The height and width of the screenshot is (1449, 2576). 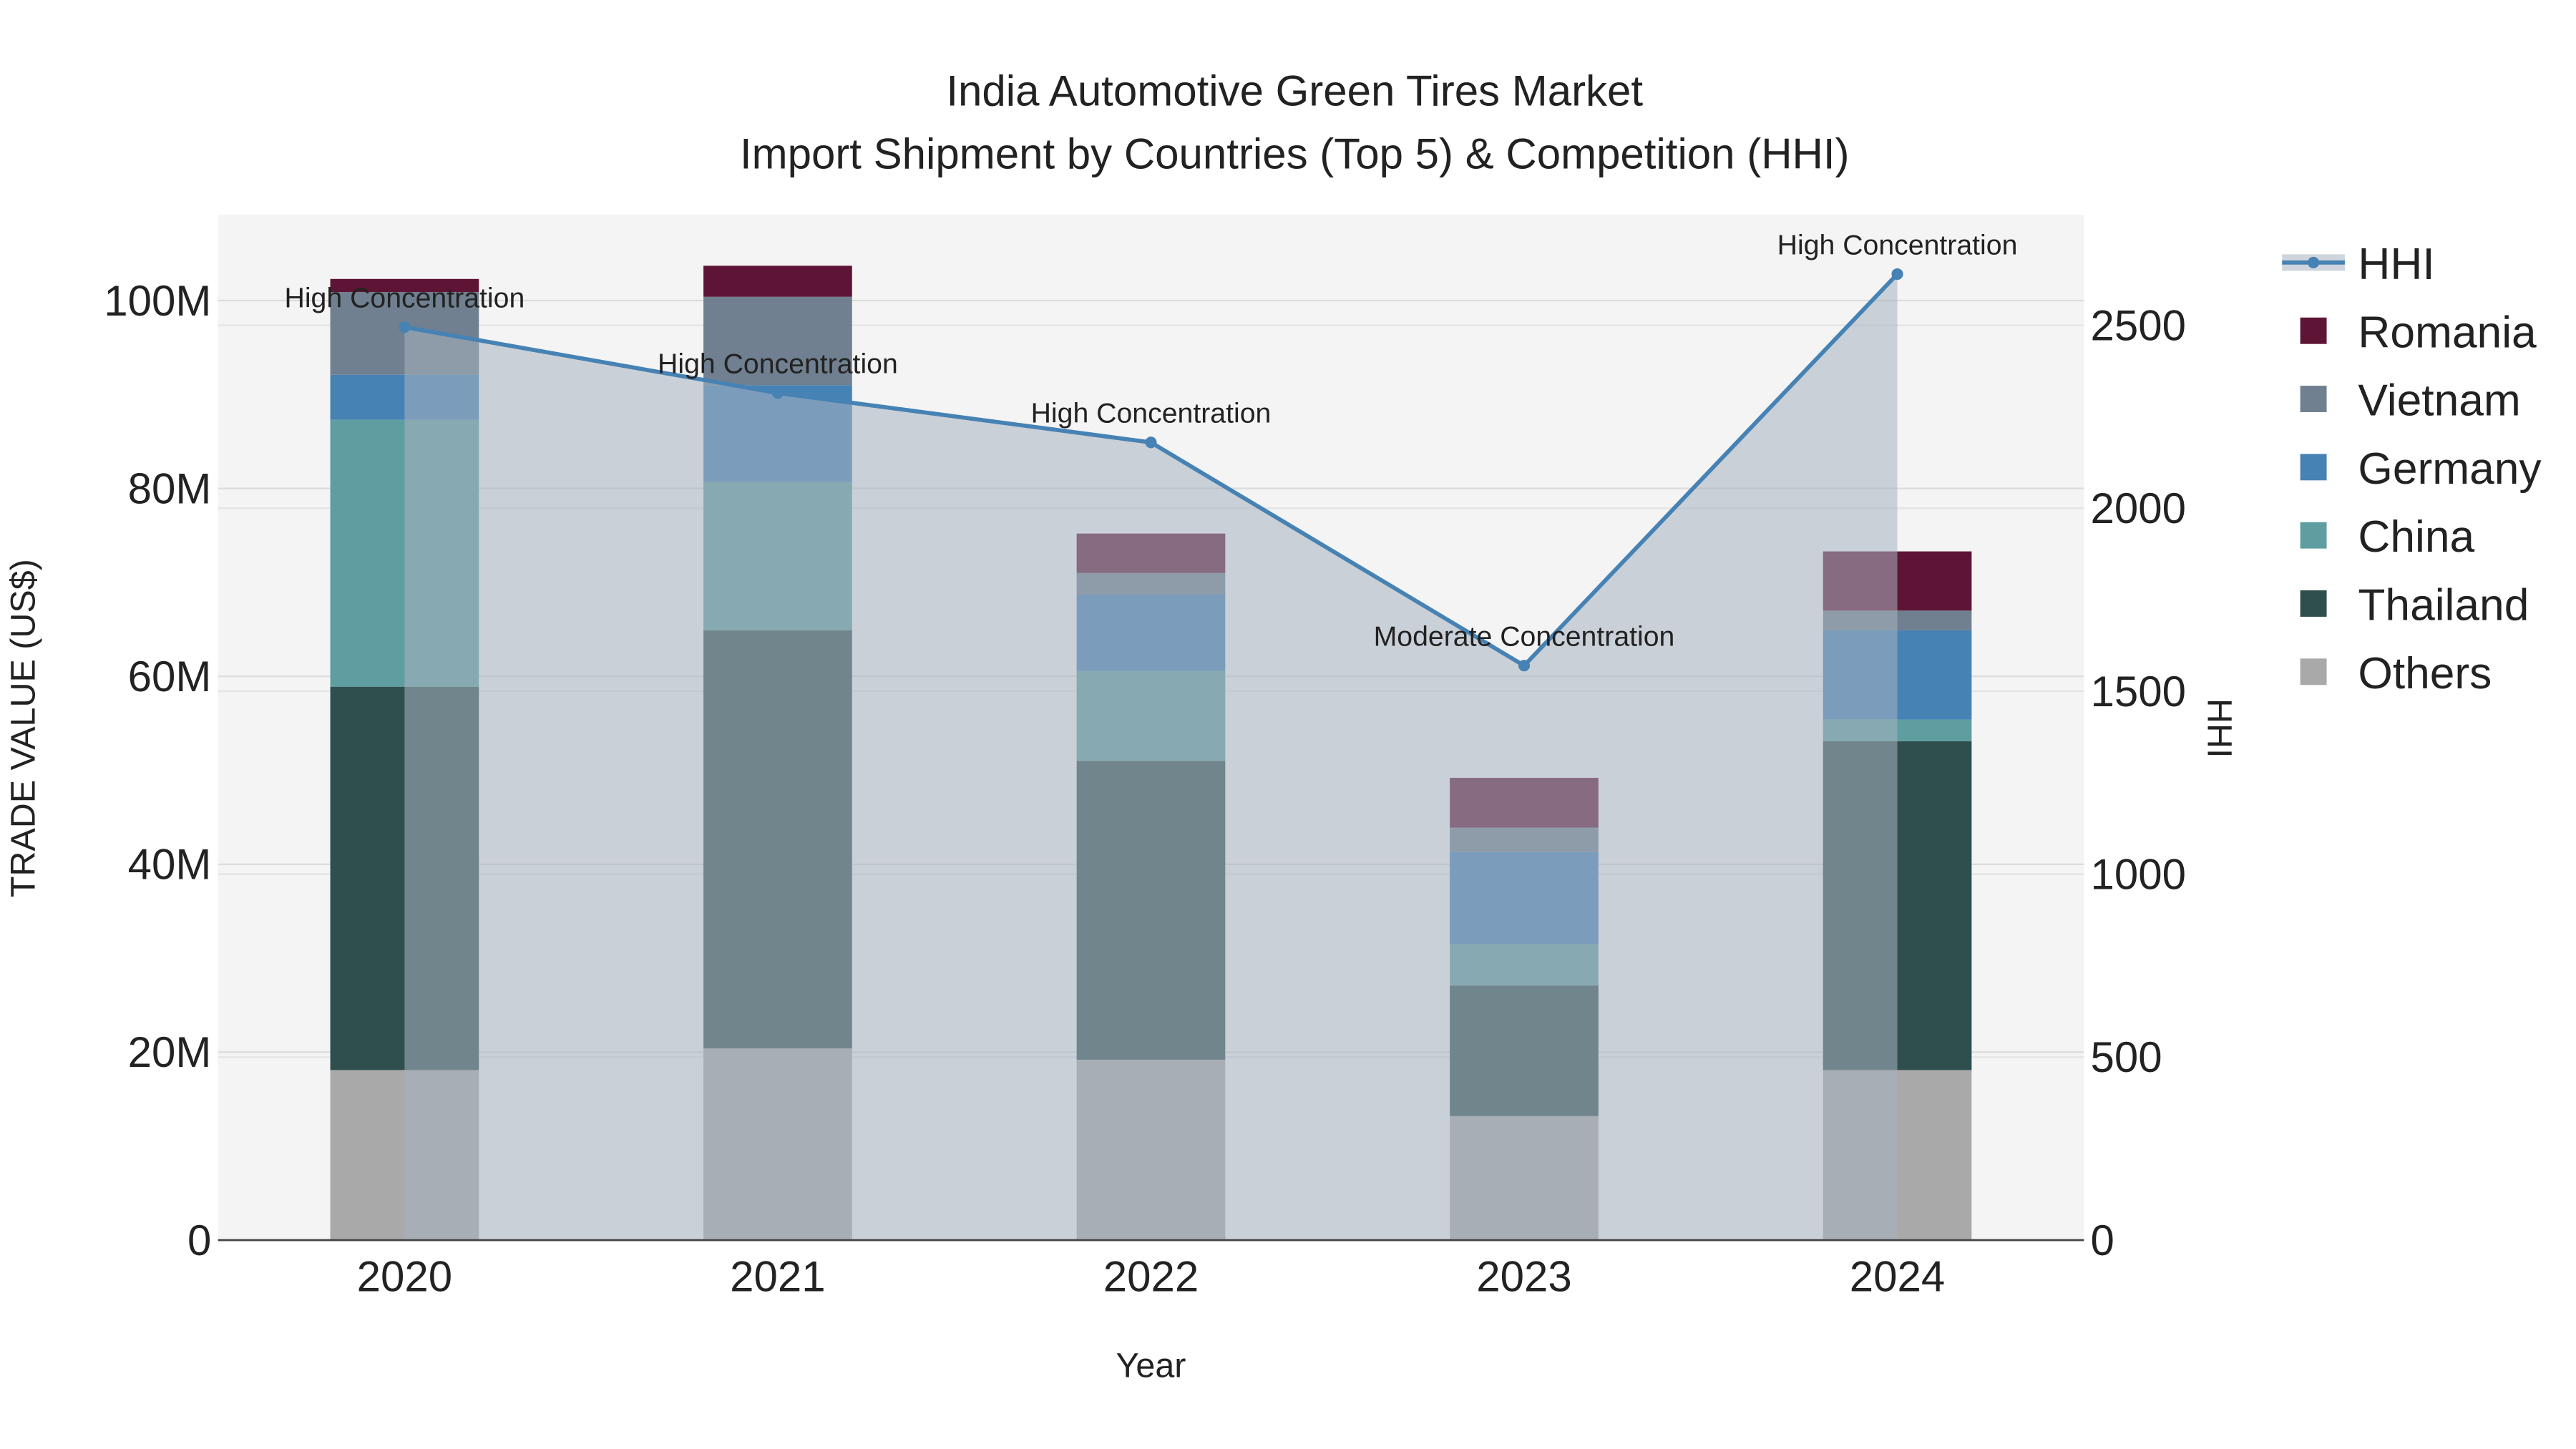 I want to click on y2-tick-label: 0, so click(x=2102, y=1240).